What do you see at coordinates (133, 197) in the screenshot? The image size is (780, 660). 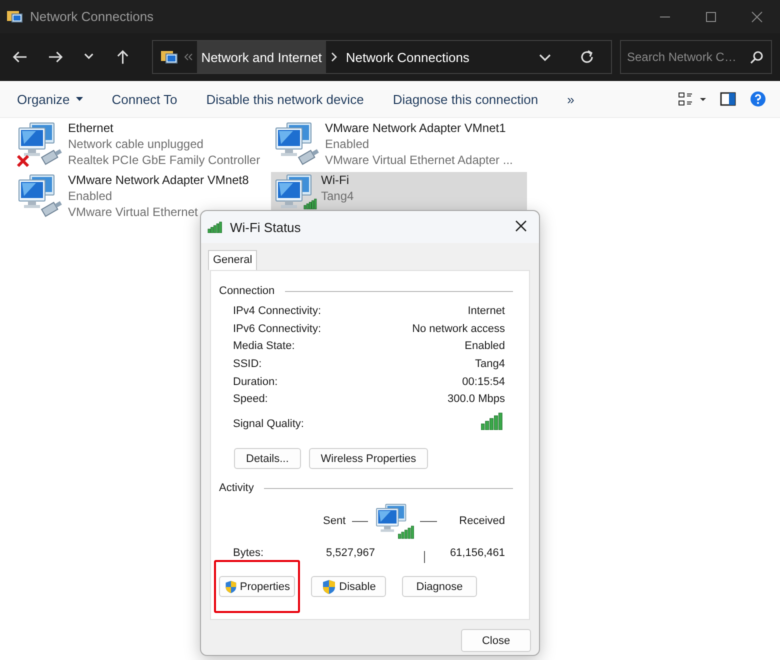 I see `adapter-item: VMware Network Adapter VMnet8 Enabled VMware Virtual Ethernet` at bounding box center [133, 197].